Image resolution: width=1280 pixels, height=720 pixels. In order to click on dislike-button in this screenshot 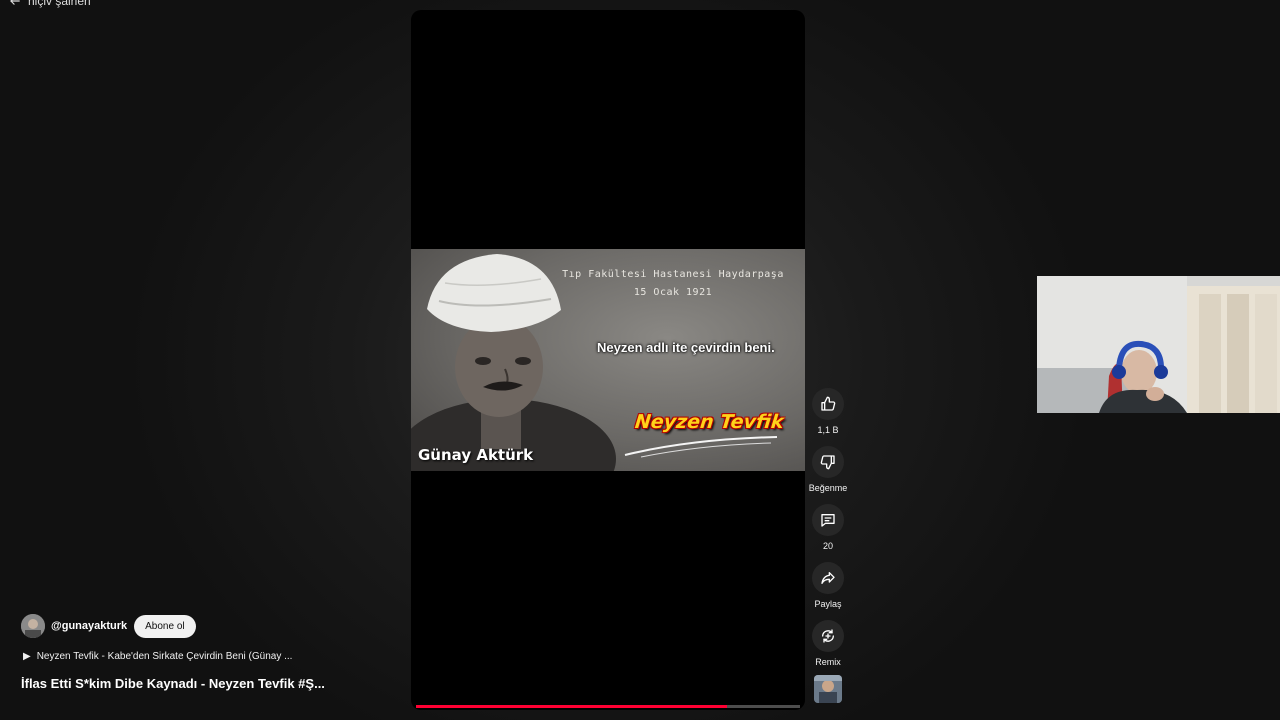, I will do `click(828, 462)`.